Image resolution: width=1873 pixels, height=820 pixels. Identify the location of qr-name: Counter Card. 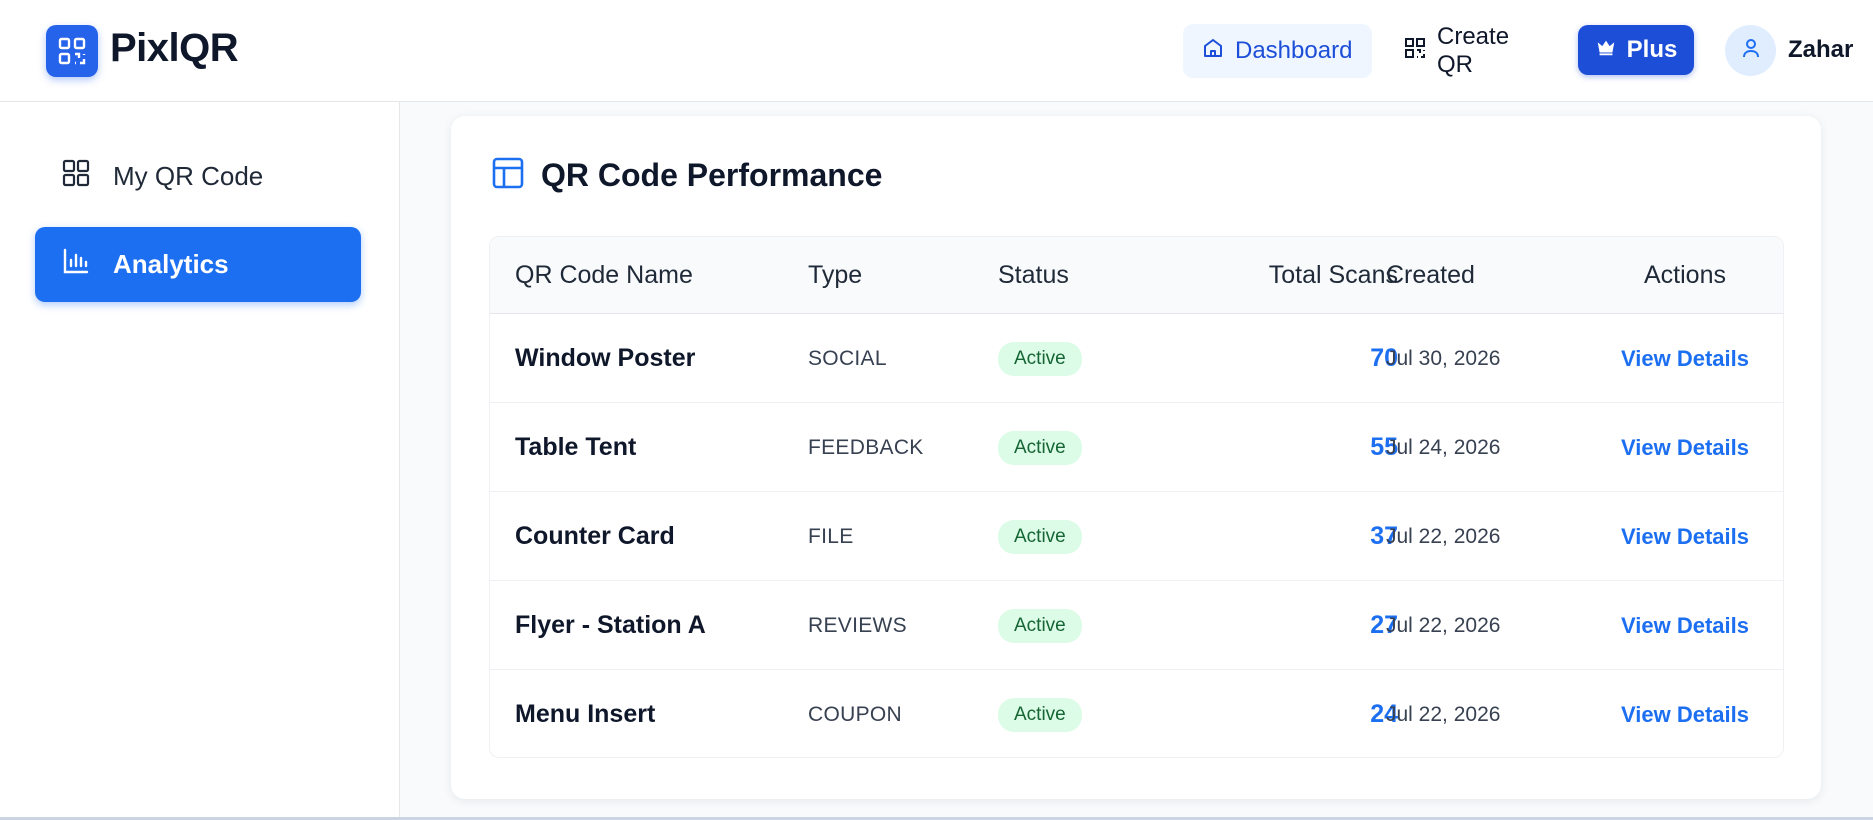
(595, 536).